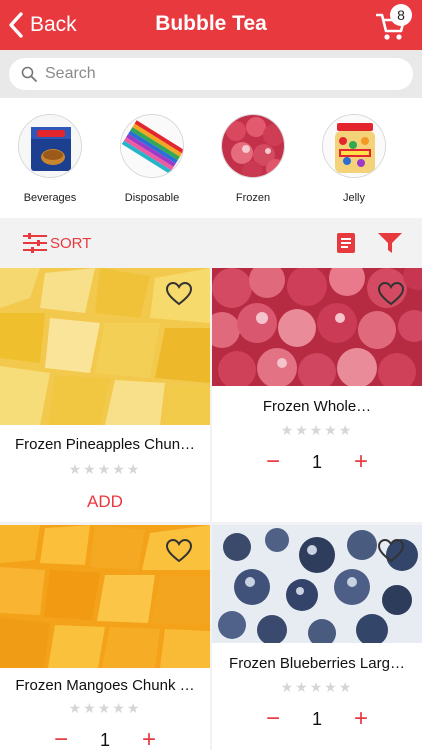 Image resolution: width=422 pixels, height=750 pixels. I want to click on search-bar, so click(211, 74).